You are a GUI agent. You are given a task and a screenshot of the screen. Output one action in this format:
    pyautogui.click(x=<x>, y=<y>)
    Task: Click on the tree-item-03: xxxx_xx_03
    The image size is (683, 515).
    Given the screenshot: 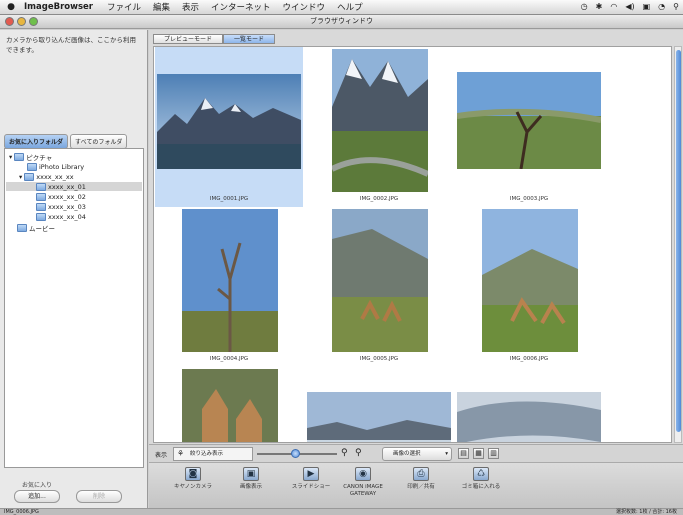 What is the action you would take?
    pyautogui.click(x=61, y=206)
    